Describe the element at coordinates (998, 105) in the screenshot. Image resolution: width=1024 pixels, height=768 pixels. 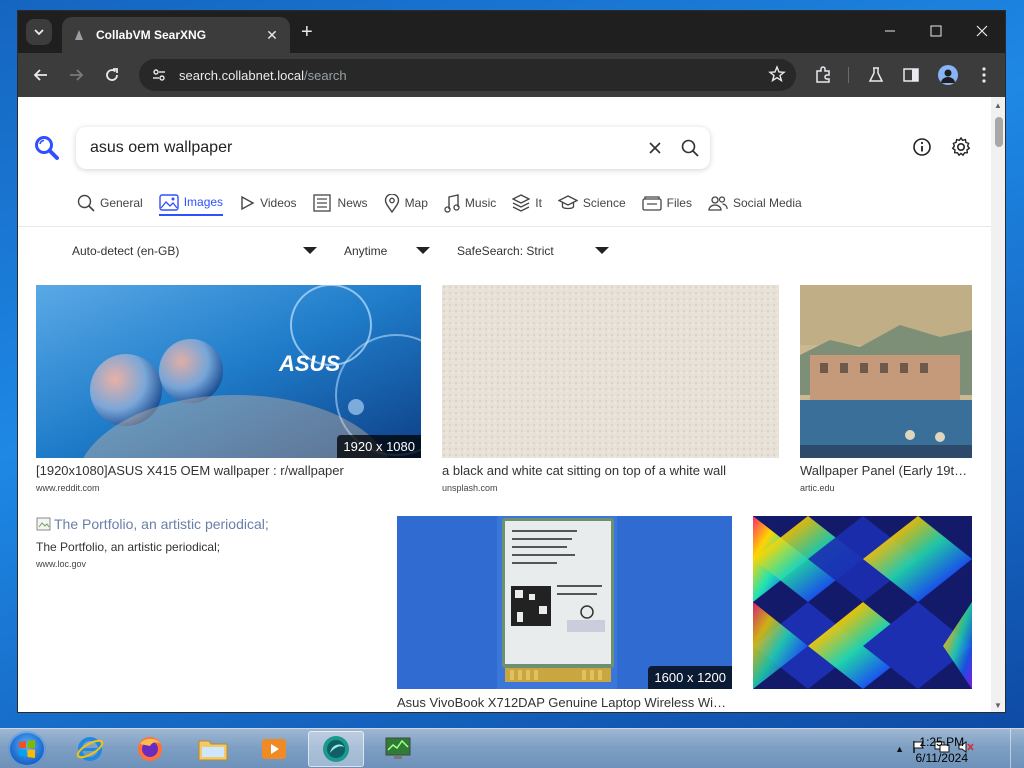
I see `scroll-up-icon: ▲` at that location.